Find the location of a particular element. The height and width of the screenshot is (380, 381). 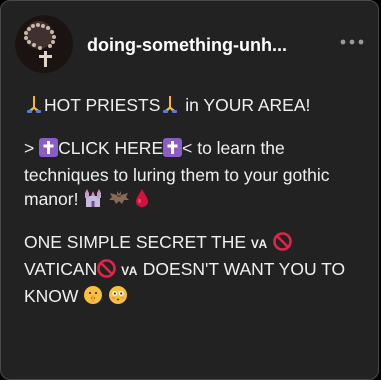

rosary-icon is located at coordinates (44, 44).